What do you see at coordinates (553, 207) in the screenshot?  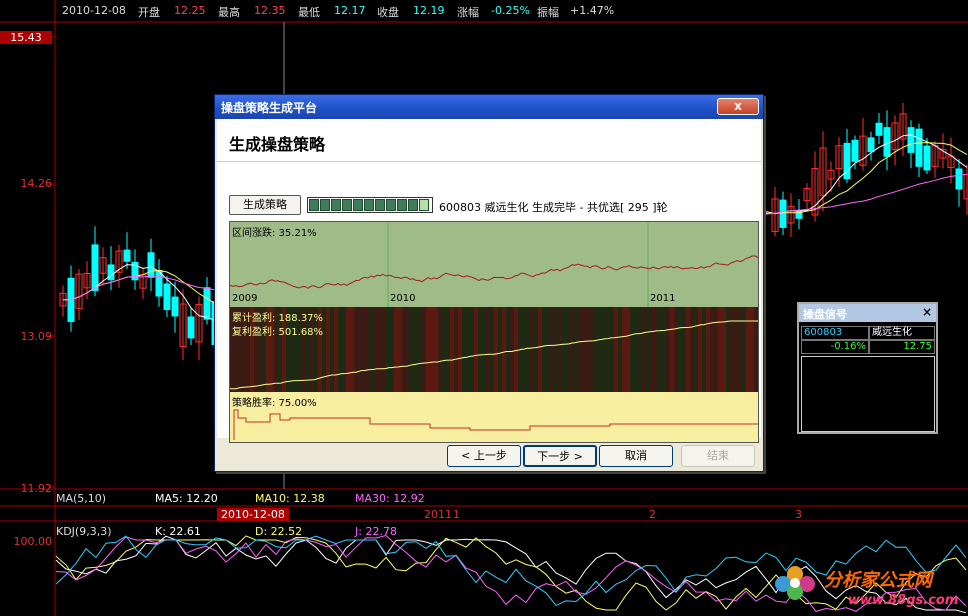 I see `generation-status: 600803 威远生化 生成完毕 - 共优选[ 295 ]轮` at bounding box center [553, 207].